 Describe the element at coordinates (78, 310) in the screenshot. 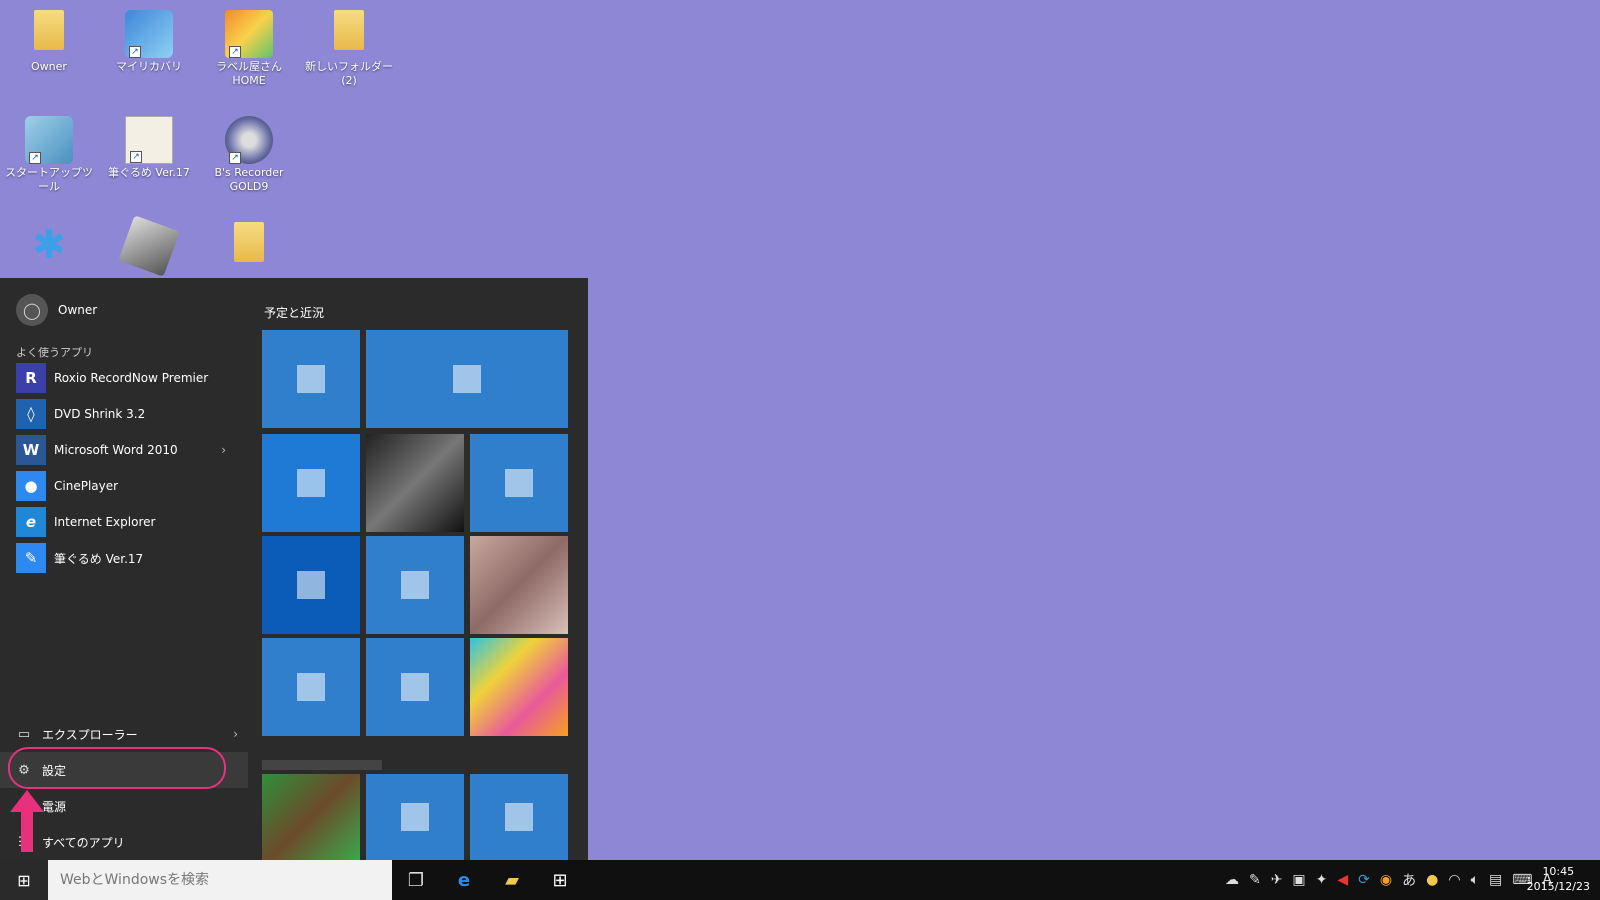

I see `user-name: Owner` at that location.